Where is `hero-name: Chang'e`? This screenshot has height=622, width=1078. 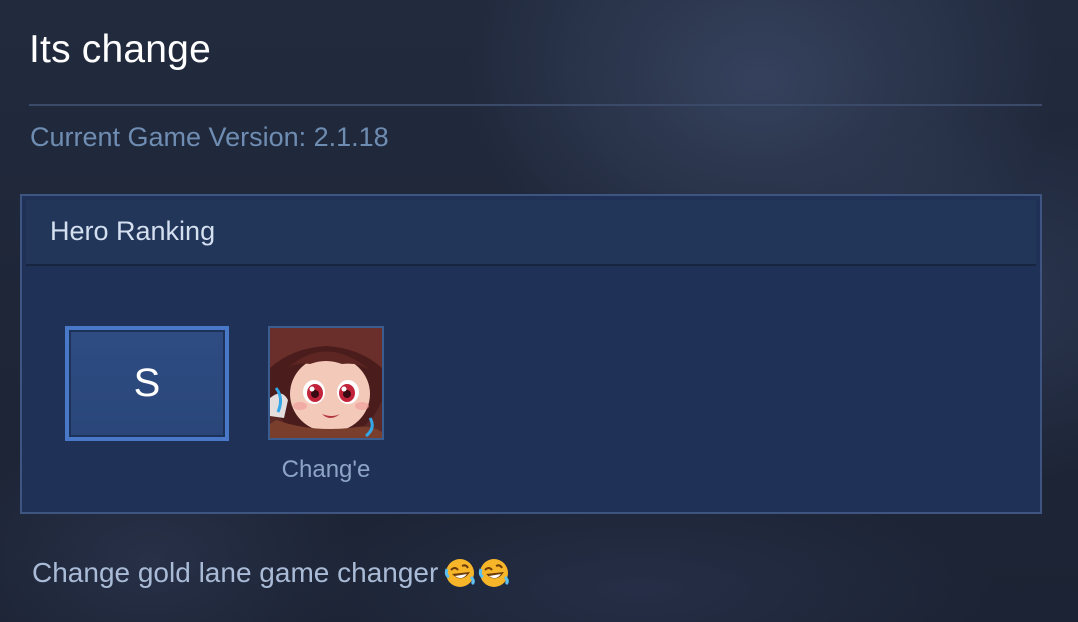 hero-name: Chang'e is located at coordinates (326, 469).